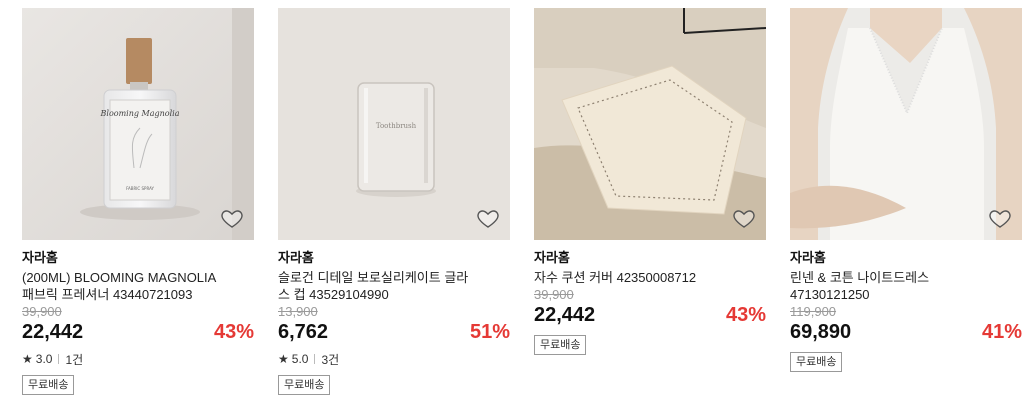  I want to click on rating-value: 5.0, so click(300, 359).